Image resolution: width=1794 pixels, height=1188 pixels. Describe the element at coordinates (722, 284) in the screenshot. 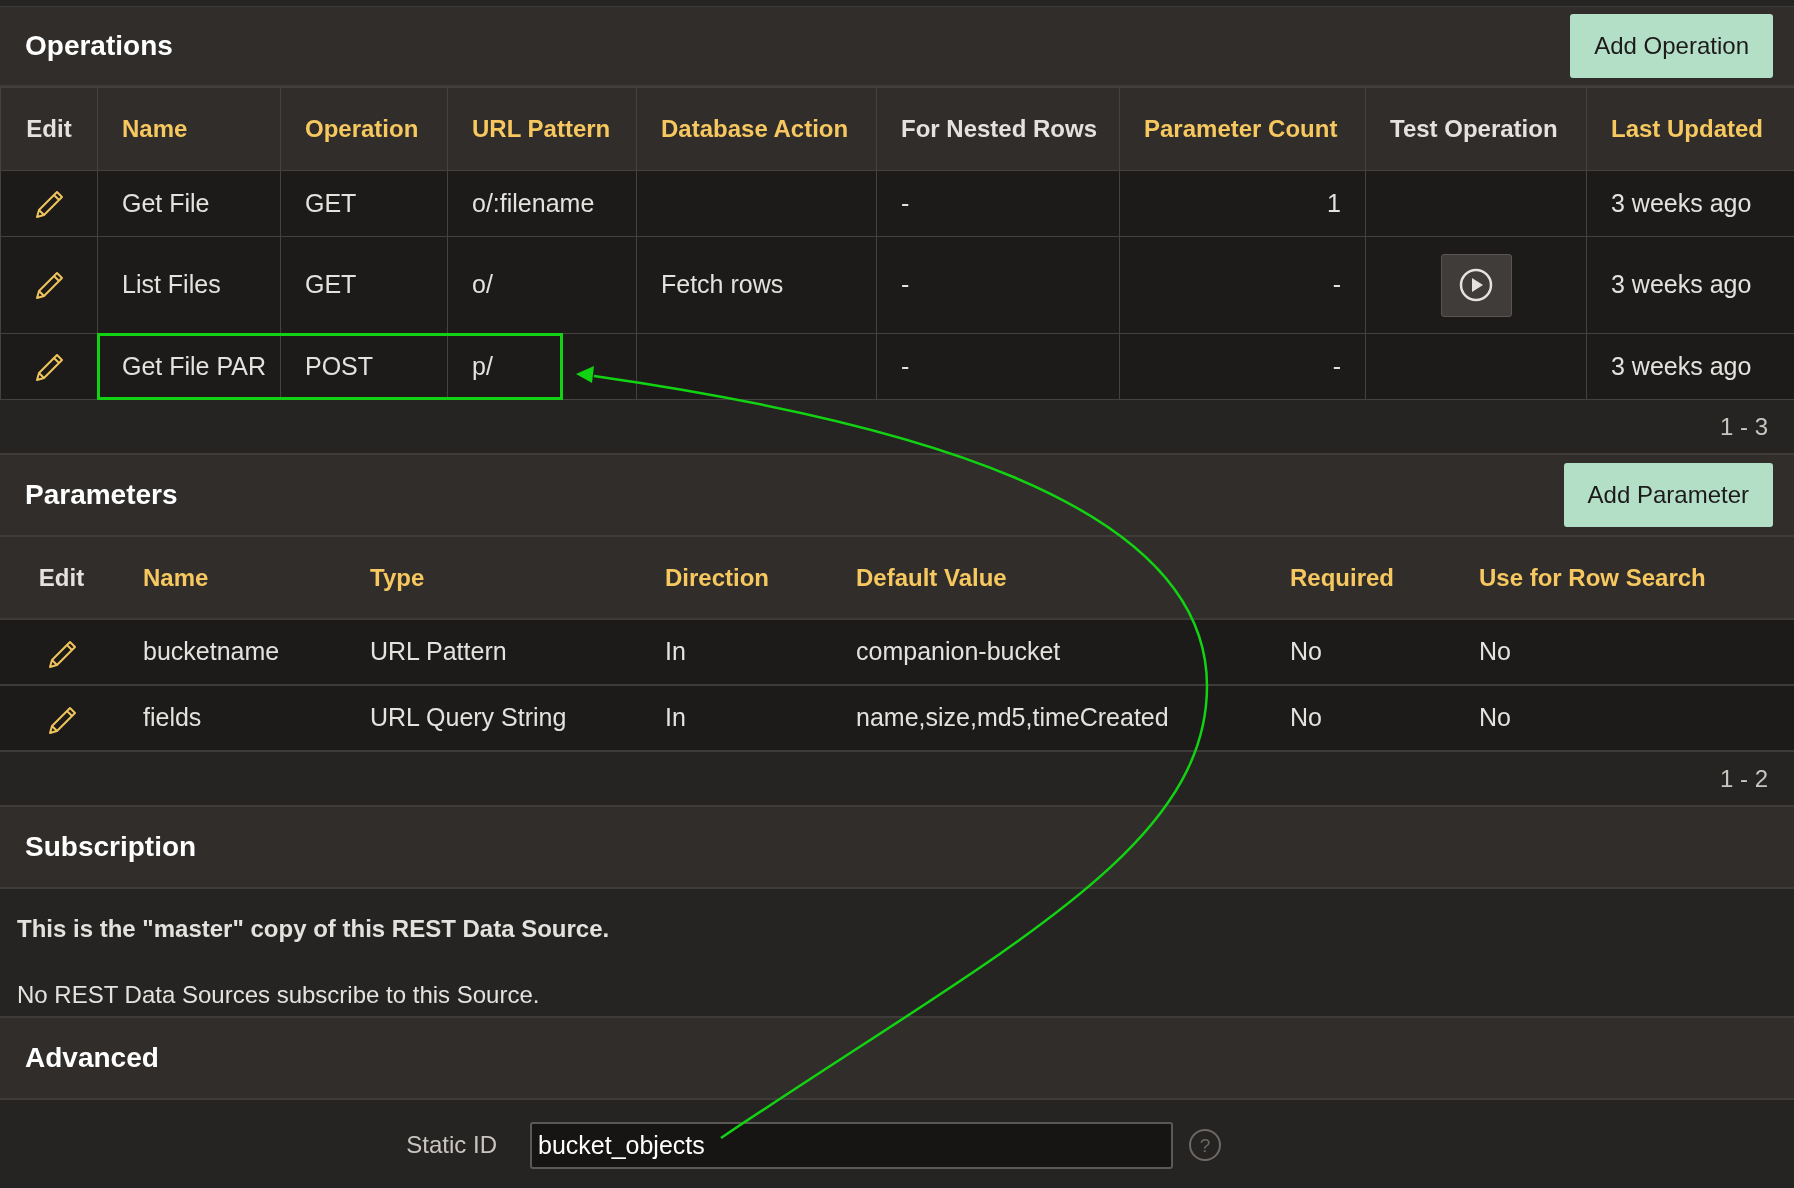

I see `table-cell: Fetch rows` at that location.